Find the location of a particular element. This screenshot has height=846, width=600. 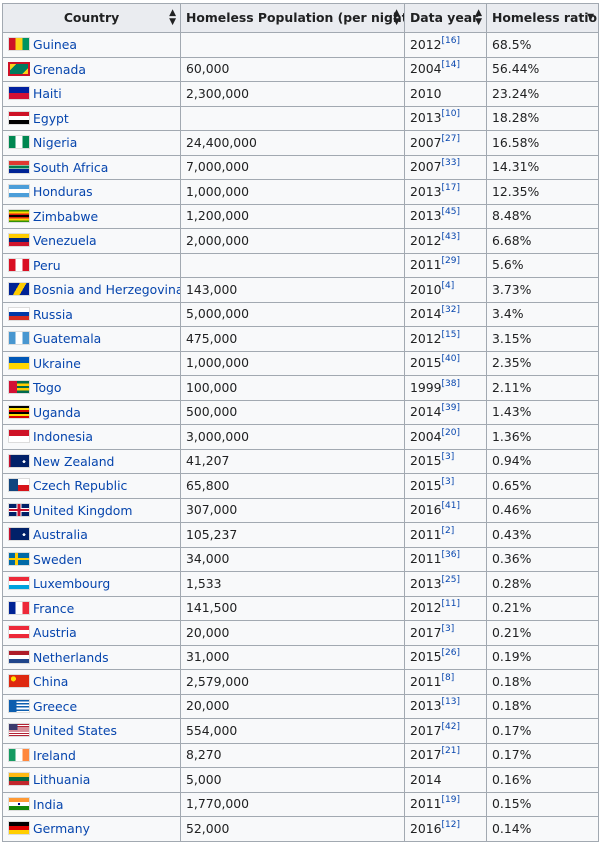

table-row: Austria 20,000 2017[3] 0.21% is located at coordinates (300, 633).